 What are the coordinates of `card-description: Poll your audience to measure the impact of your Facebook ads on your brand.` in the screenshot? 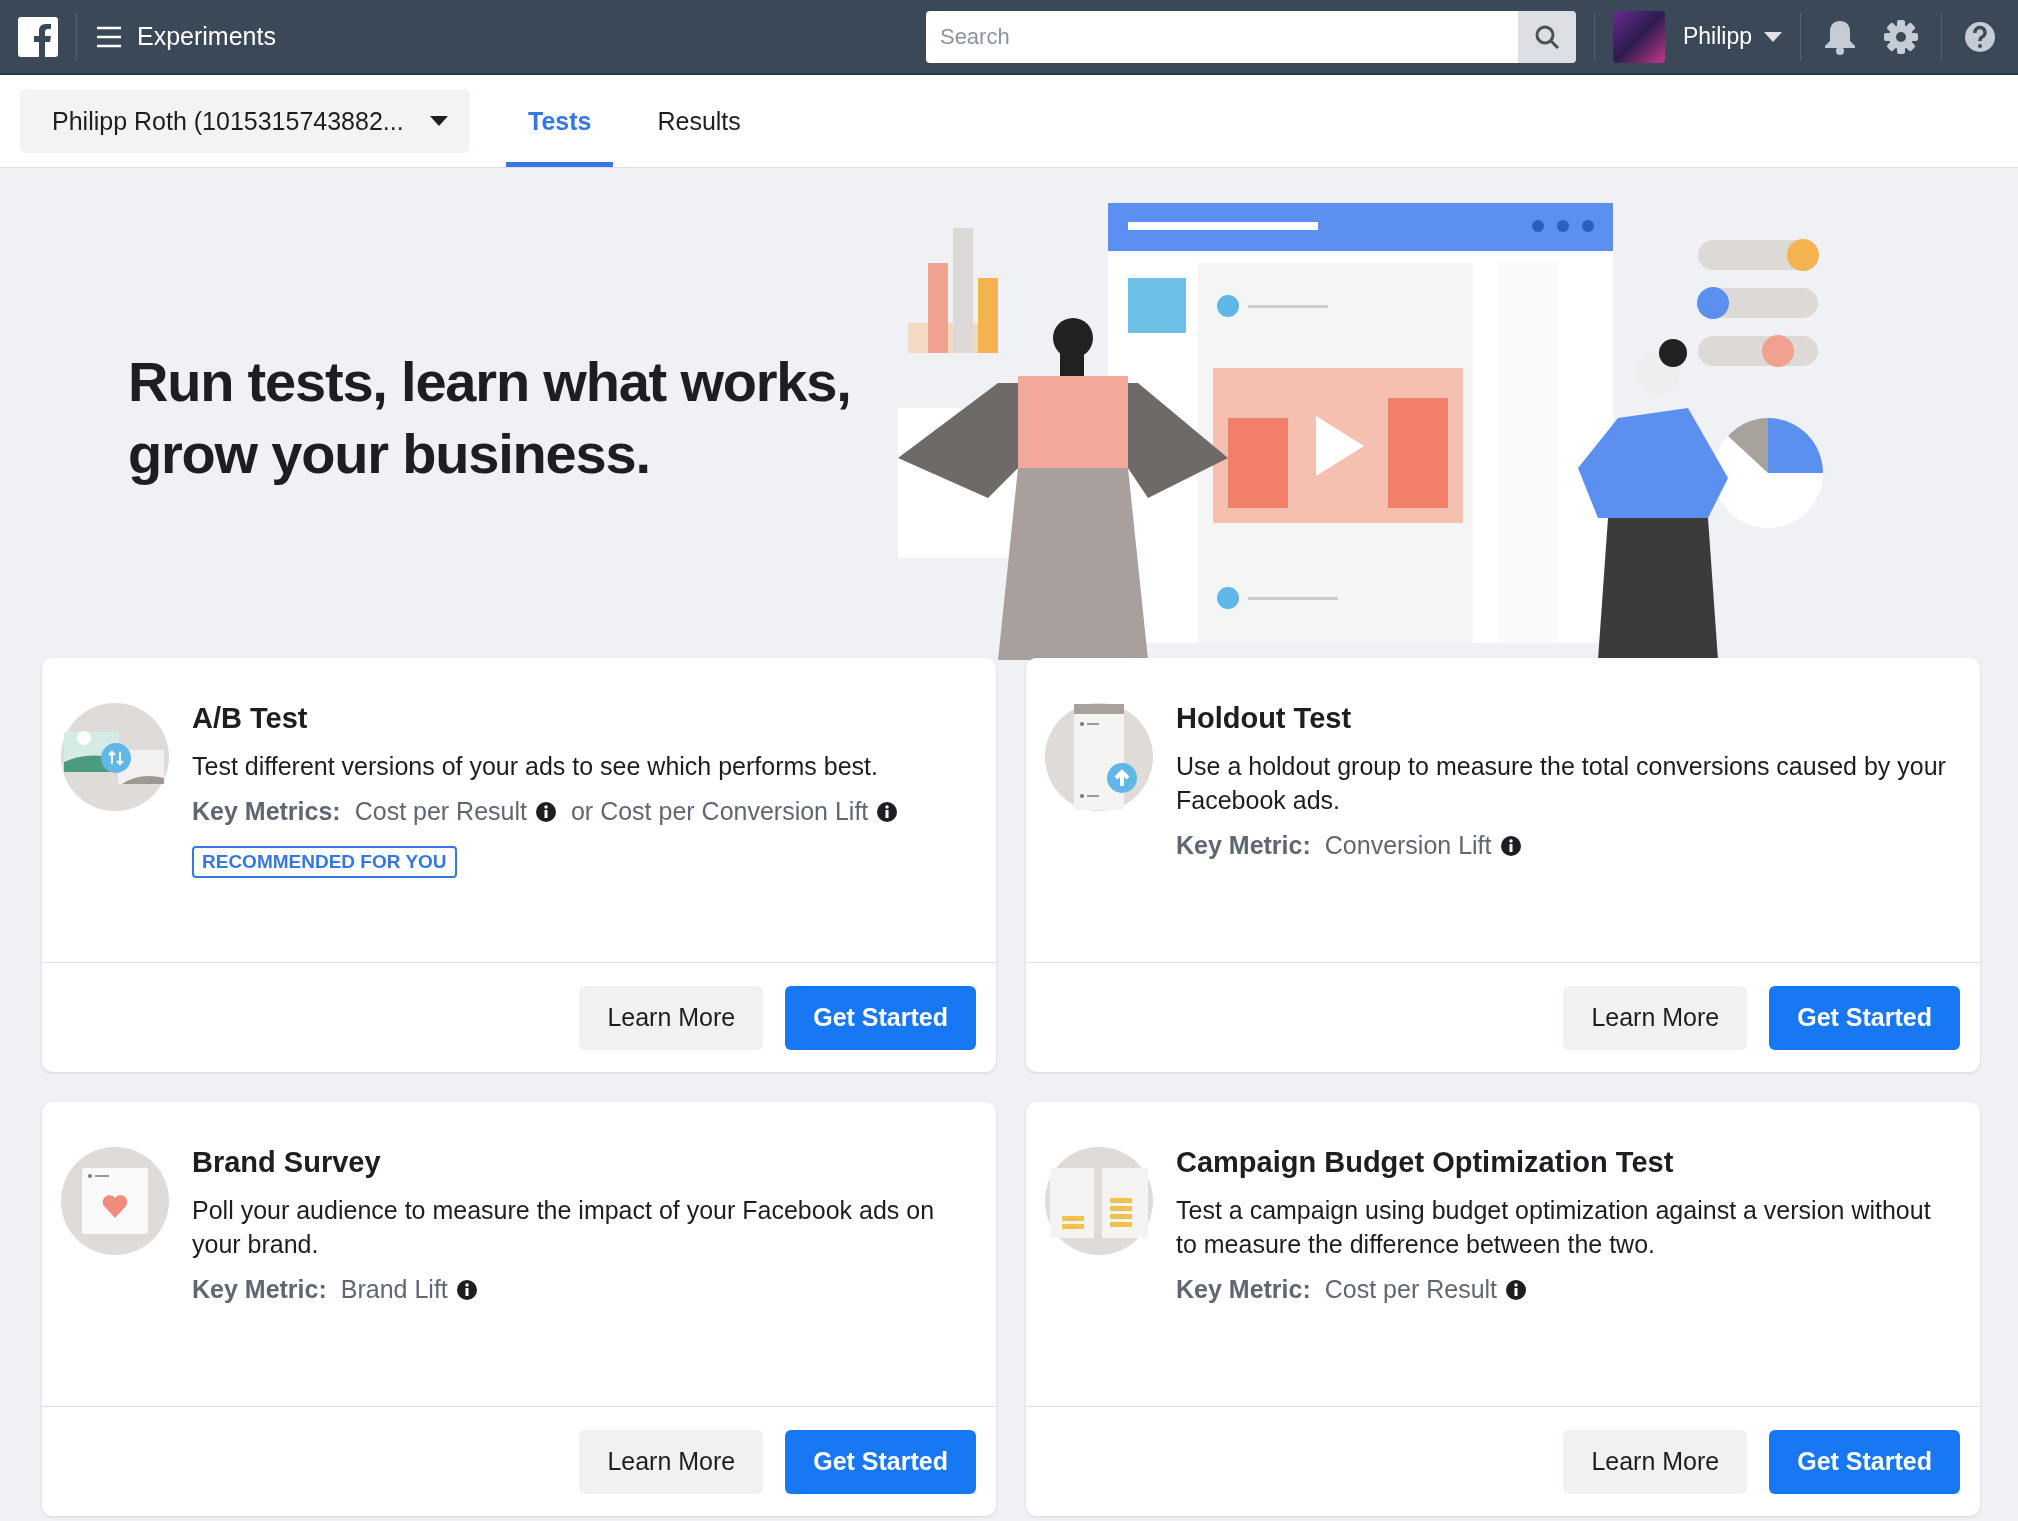 It's located at (564, 1227).